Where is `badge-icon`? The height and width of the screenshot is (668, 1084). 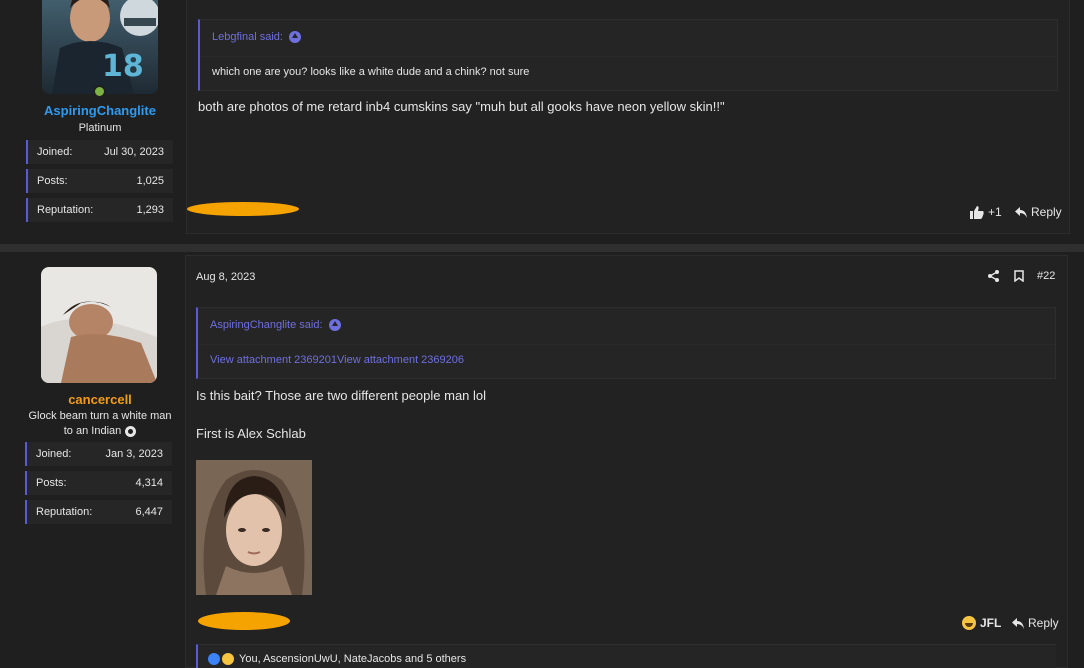 badge-icon is located at coordinates (131, 431).